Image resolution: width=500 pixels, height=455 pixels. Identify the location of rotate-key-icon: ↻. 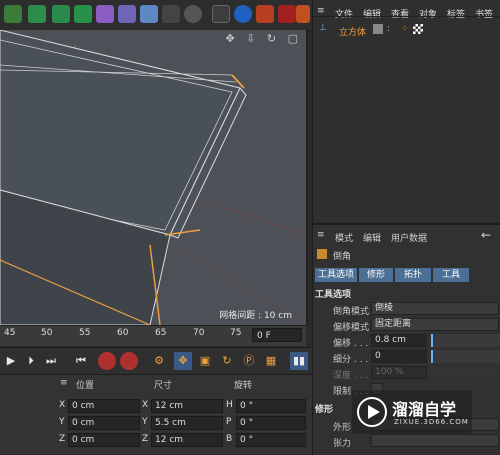
(227, 361).